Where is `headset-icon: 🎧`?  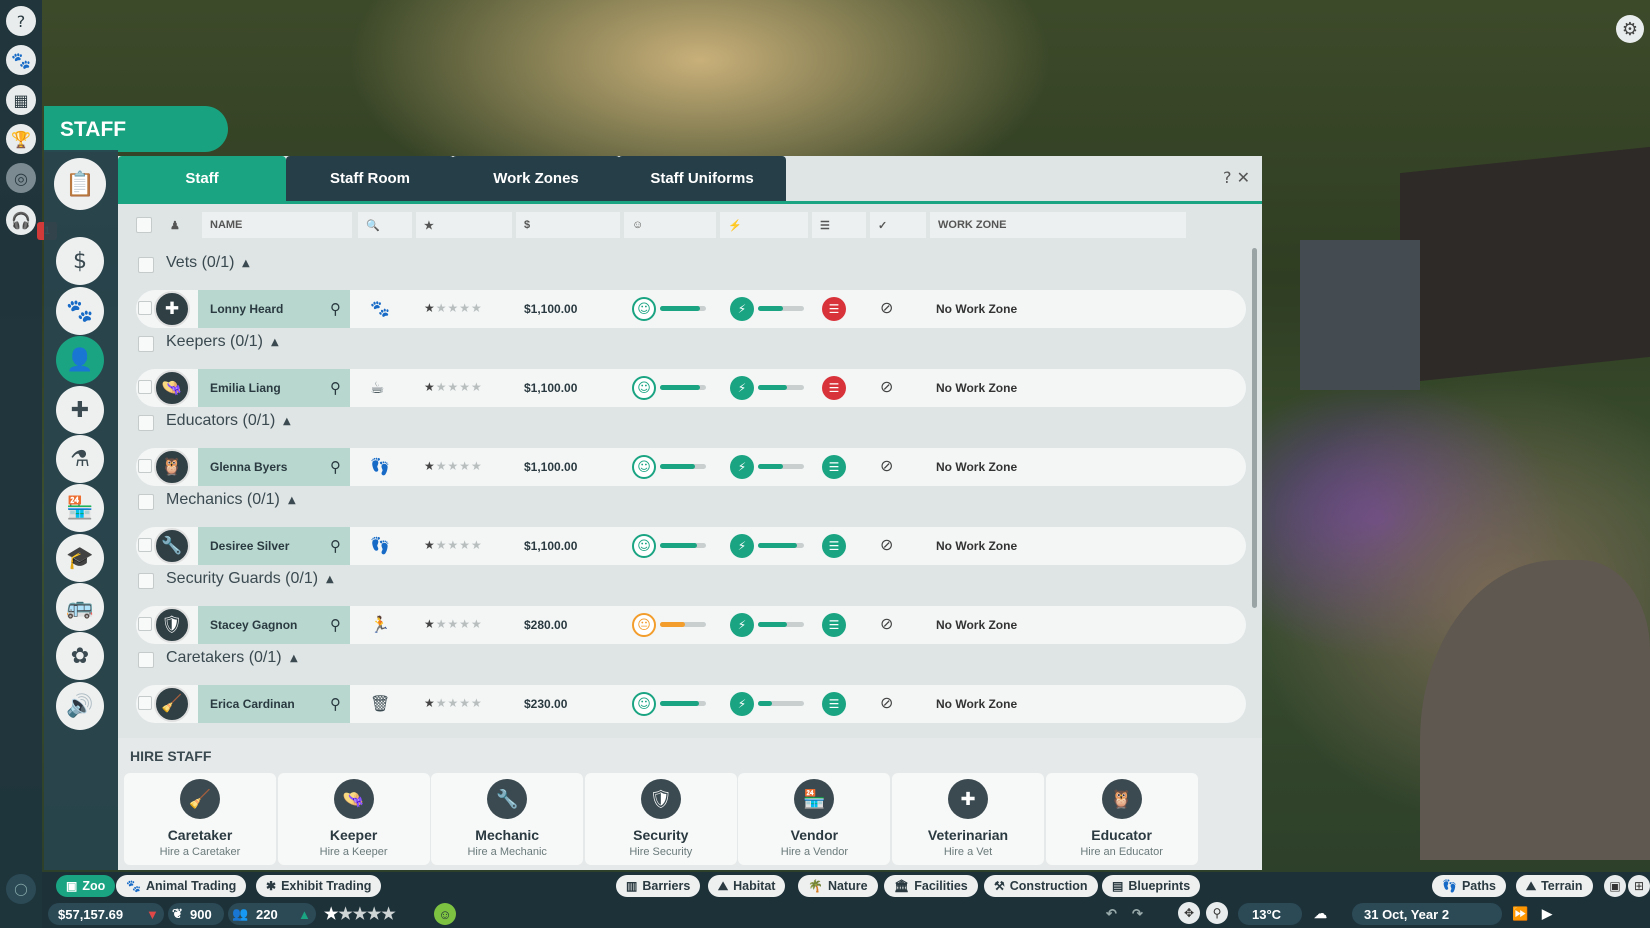 headset-icon: 🎧 is located at coordinates (21, 220).